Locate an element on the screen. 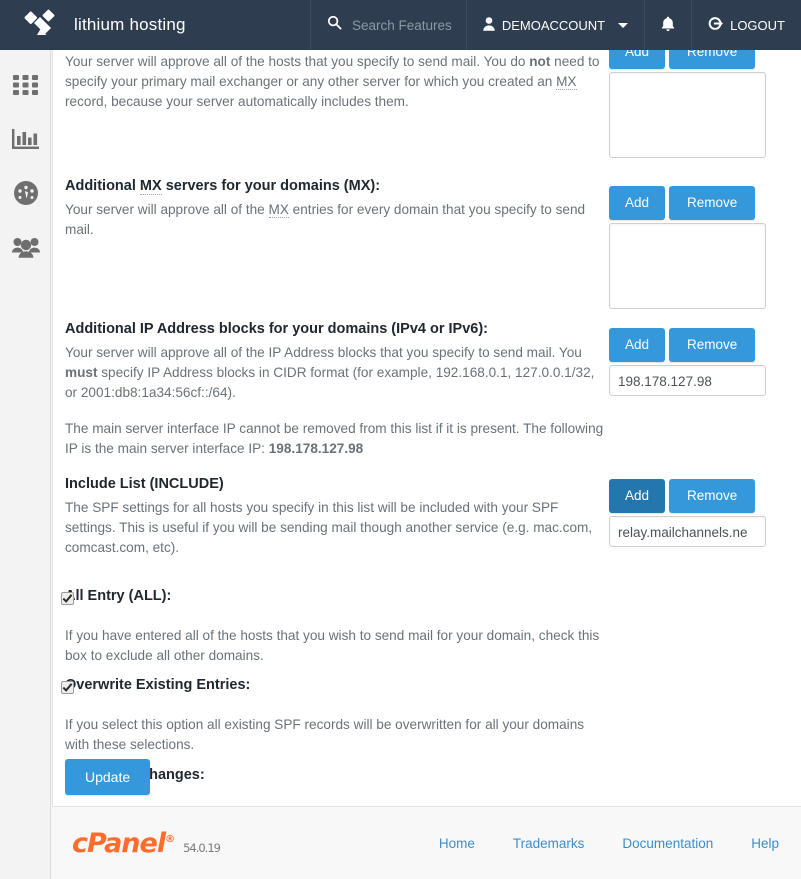 Image resolution: width=801 pixels, height=879 pixels. mx-buttons: Add Remove is located at coordinates (700, 203).